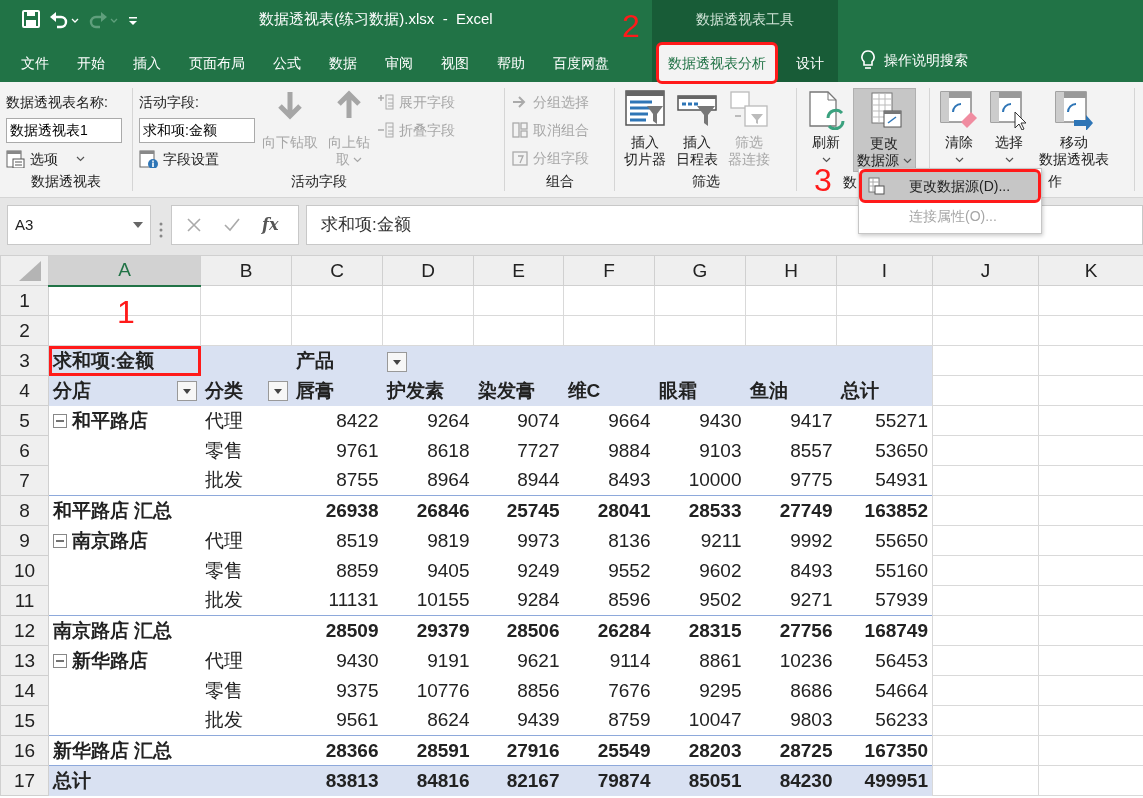 This screenshot has height=798, width=1143. What do you see at coordinates (629, 420) in the screenshot?
I see `table-cell: 9664` at bounding box center [629, 420].